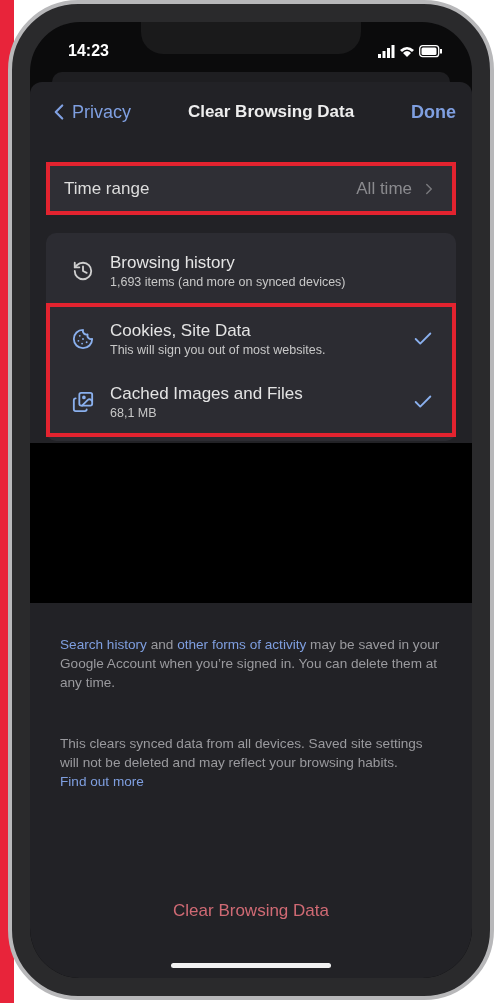 This screenshot has height=1003, width=500. What do you see at coordinates (242, 763) in the screenshot?
I see `info-text: This clears synced data from all devices. Saved site settings will not be deleted and may reflect your browsing habits. Find out more` at bounding box center [242, 763].